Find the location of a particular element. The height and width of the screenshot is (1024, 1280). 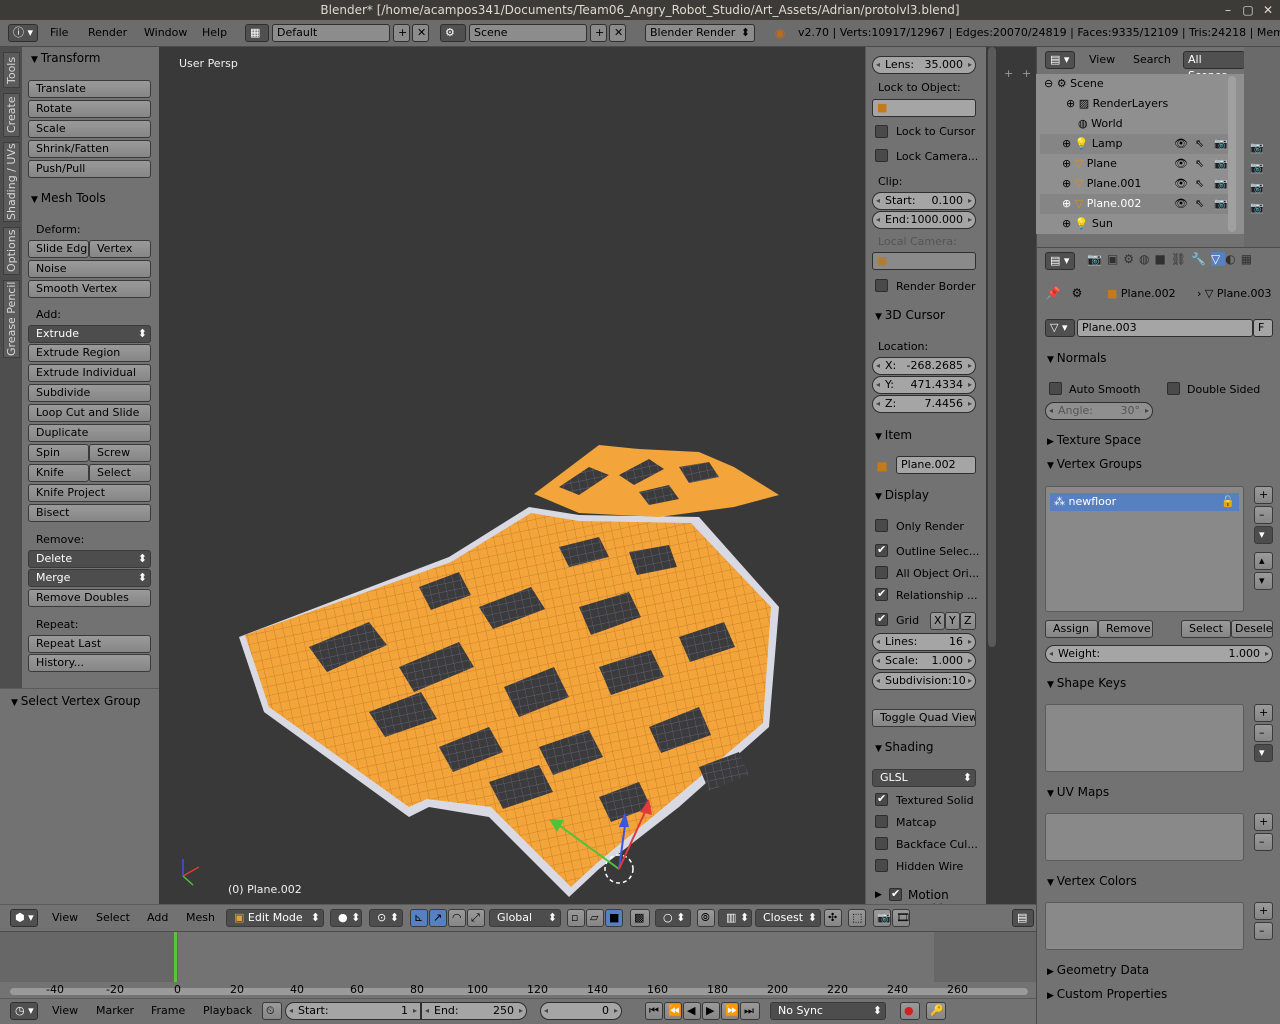

transform-panel-header: Transform is located at coordinates (66, 58).